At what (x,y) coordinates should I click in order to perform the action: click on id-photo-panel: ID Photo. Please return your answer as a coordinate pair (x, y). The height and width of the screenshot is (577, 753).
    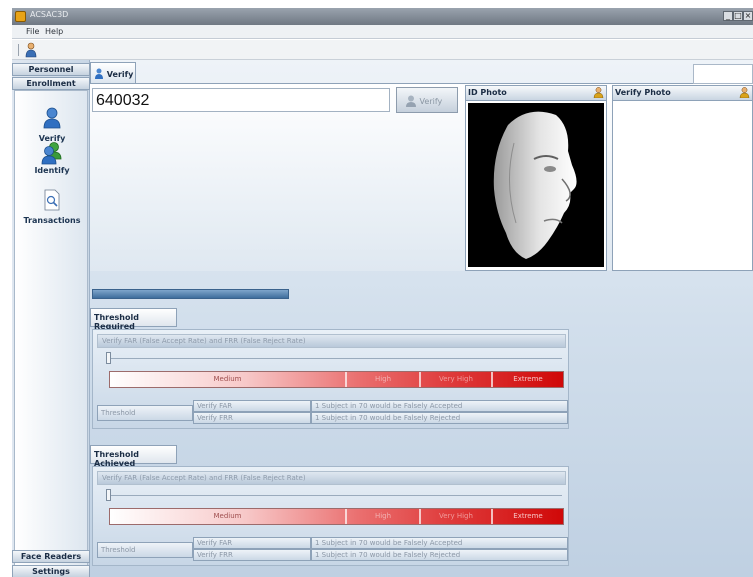
    Looking at the image, I should click on (536, 178).